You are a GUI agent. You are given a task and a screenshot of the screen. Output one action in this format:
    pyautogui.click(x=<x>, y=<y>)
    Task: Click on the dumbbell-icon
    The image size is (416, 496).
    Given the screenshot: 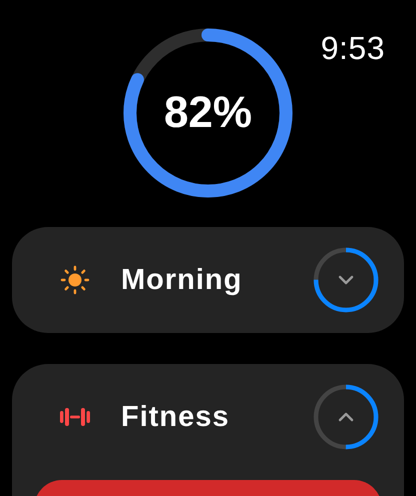 What is the action you would take?
    pyautogui.click(x=75, y=417)
    